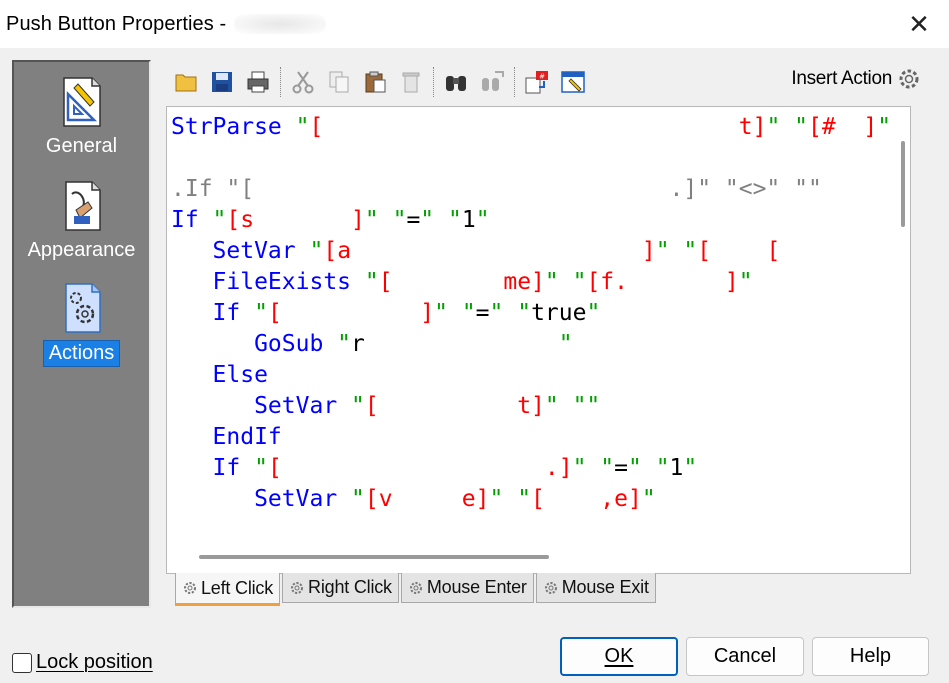 The width and height of the screenshot is (949, 683). Describe the element at coordinates (219, 375) in the screenshot. I see `code-token: Else` at that location.